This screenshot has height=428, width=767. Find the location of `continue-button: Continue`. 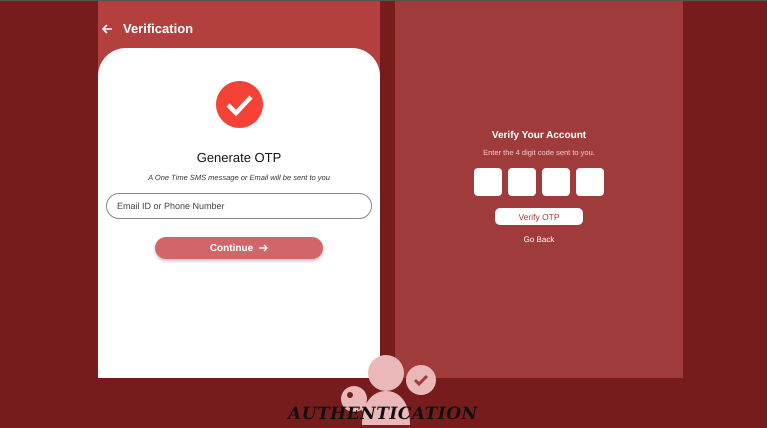

continue-button: Continue is located at coordinates (239, 248).